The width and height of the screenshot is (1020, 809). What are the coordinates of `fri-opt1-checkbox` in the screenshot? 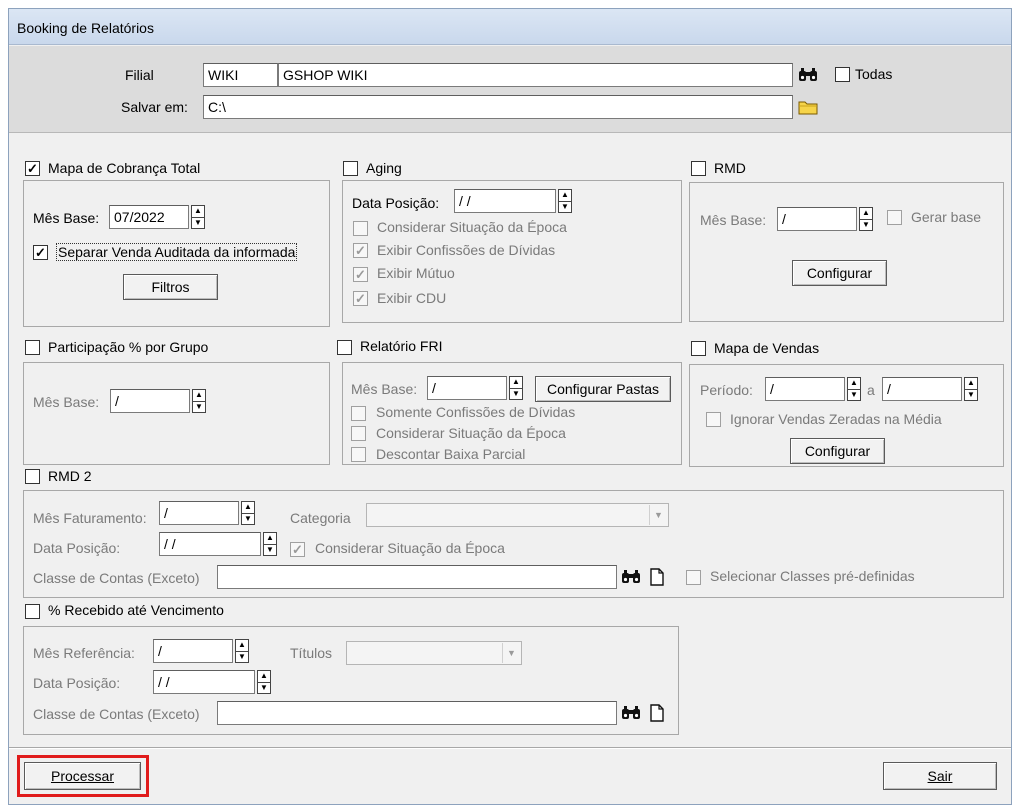 It's located at (358, 413).